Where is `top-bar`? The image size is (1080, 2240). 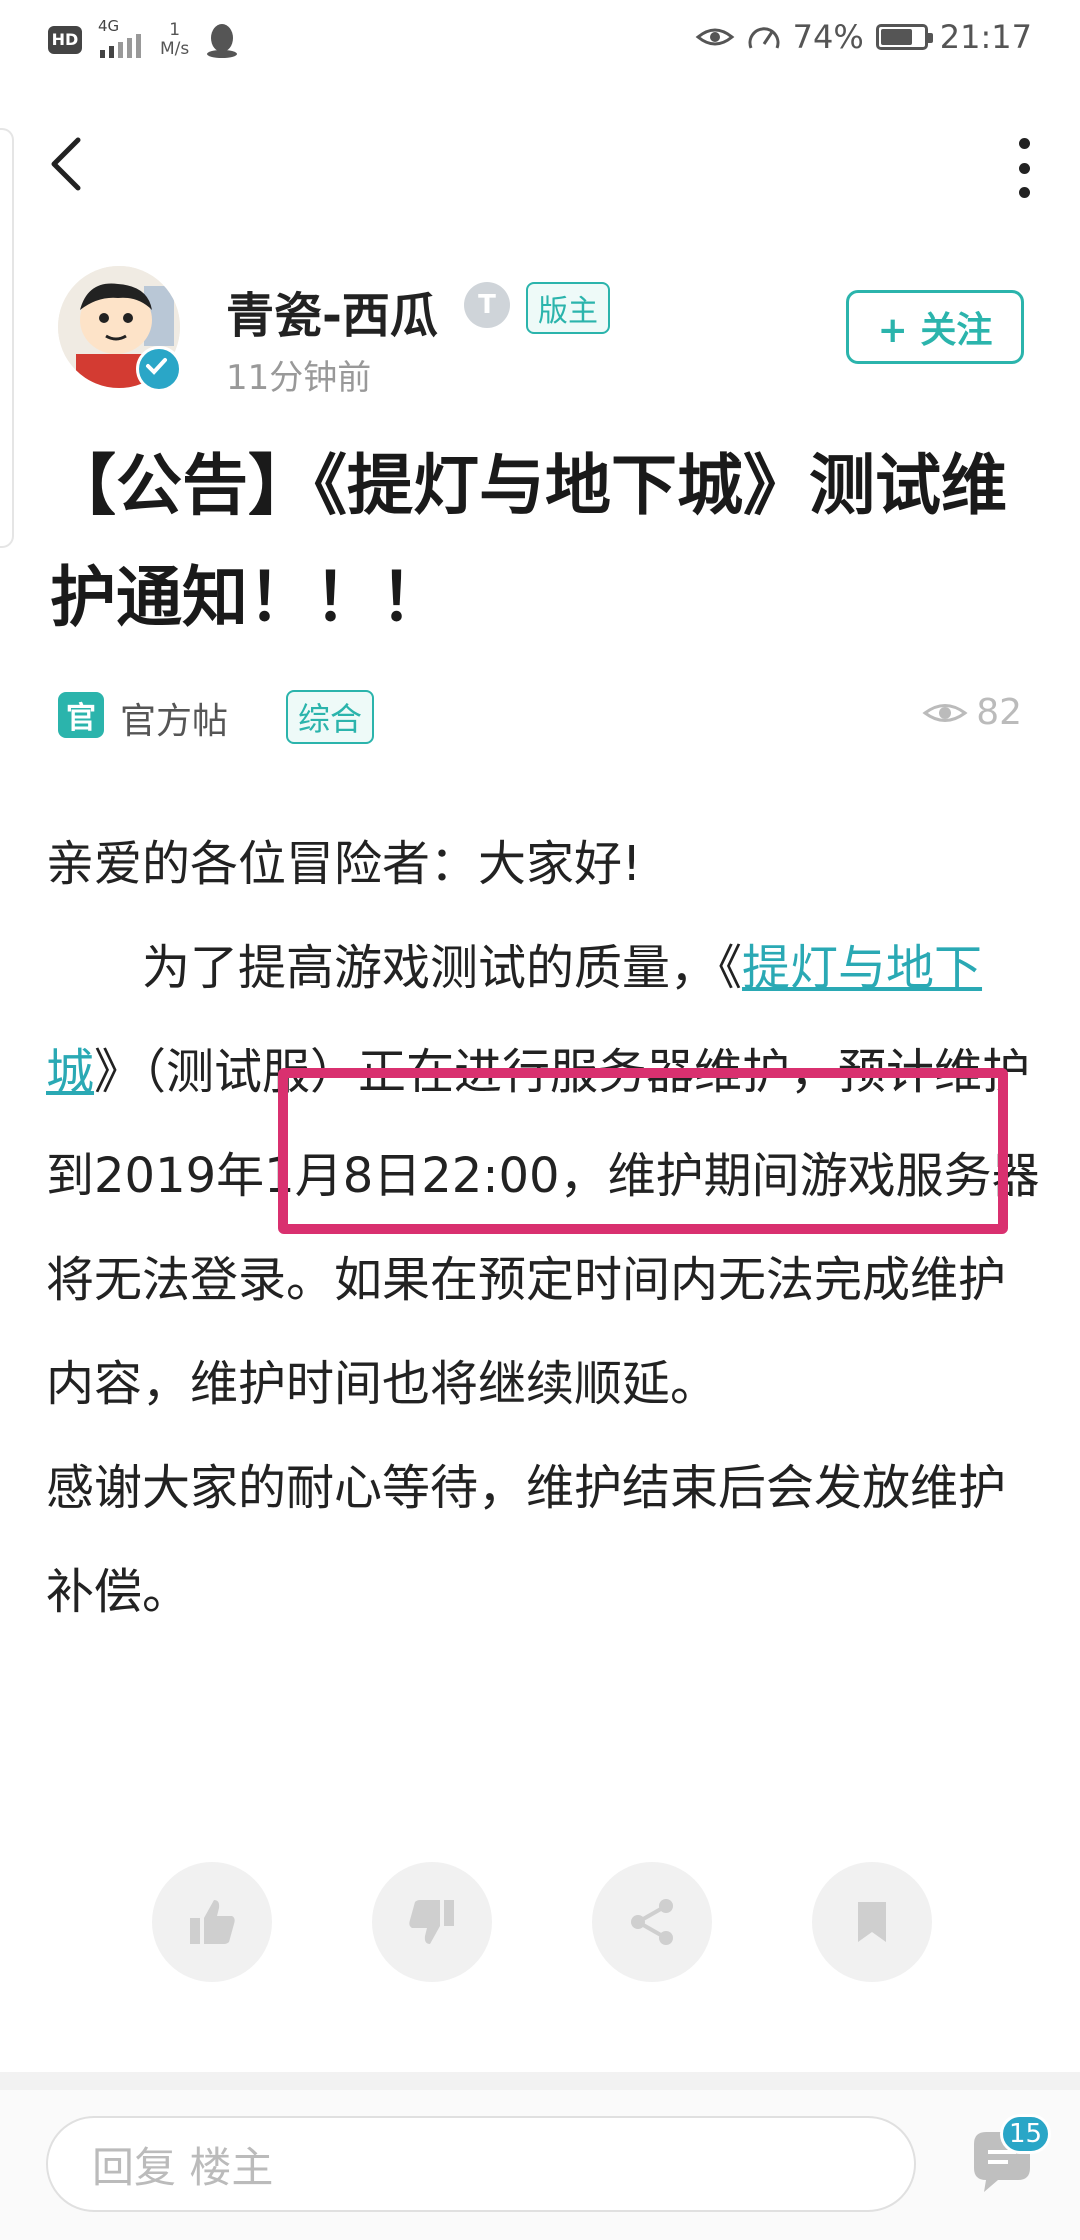 top-bar is located at coordinates (540, 165).